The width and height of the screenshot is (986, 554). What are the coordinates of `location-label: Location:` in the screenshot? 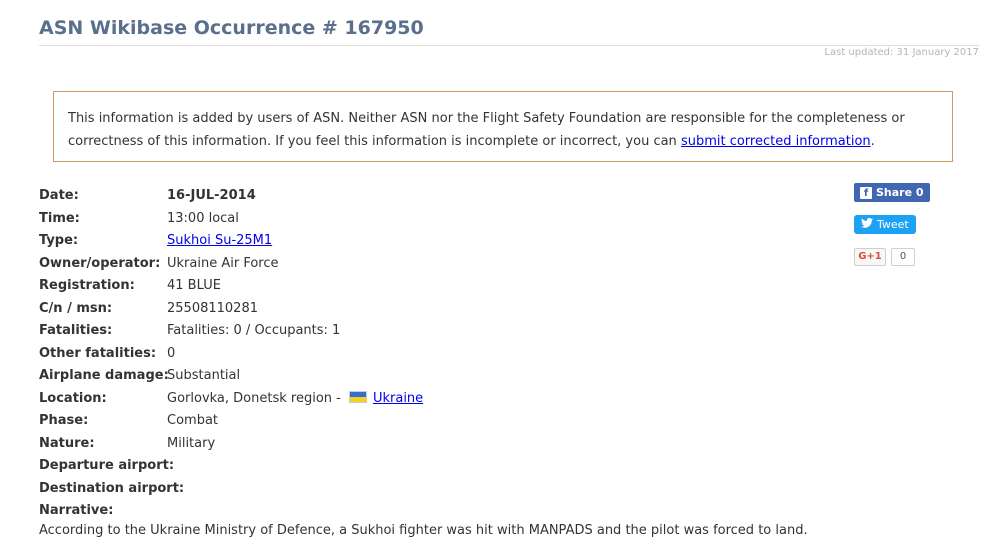 It's located at (73, 398).